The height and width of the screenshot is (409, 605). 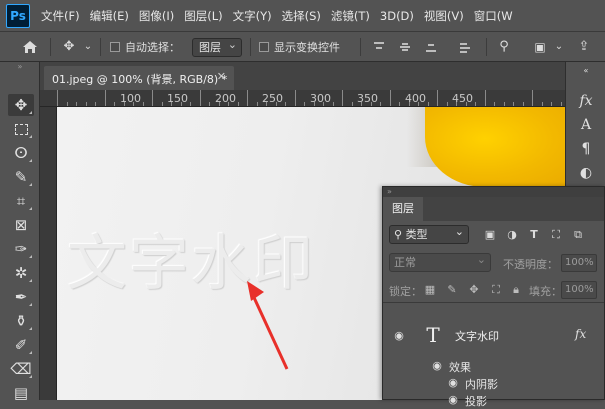 I want to click on quick-select-tool-icon: ✎, so click(x=21, y=177).